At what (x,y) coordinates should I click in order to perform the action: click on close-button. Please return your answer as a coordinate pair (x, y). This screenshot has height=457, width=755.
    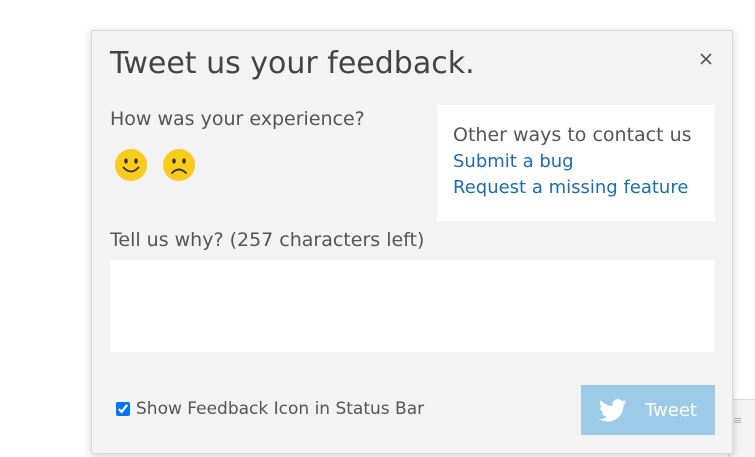
    Looking at the image, I should click on (706, 59).